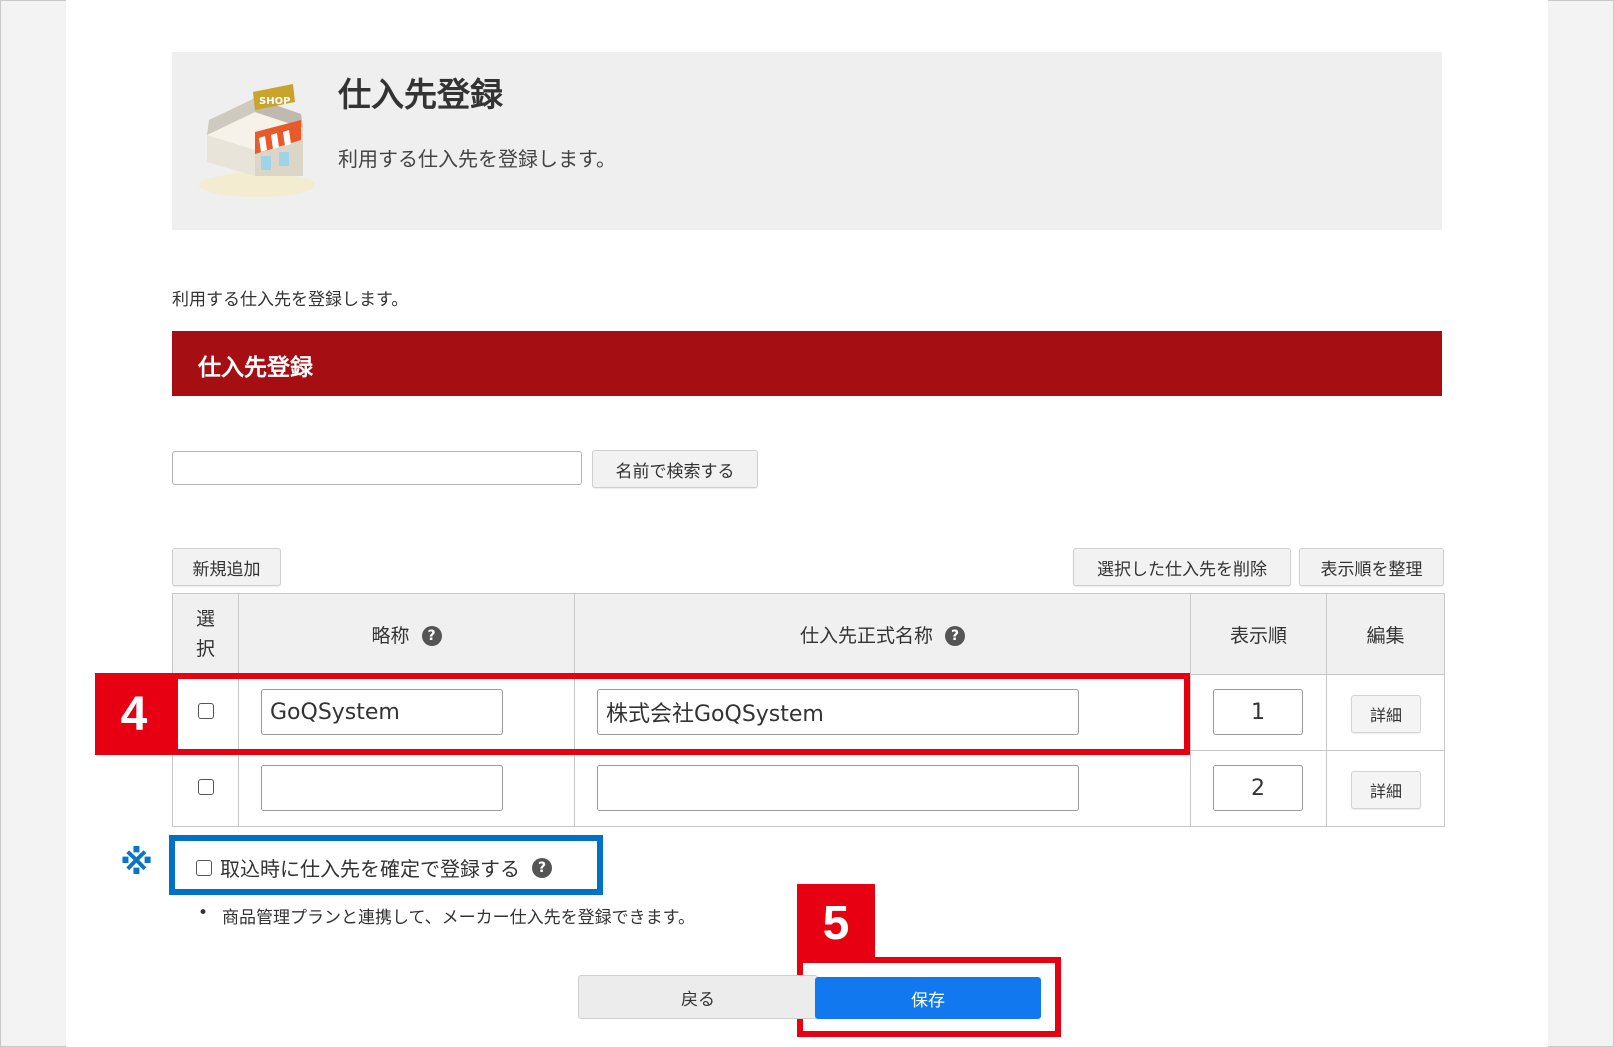 The height and width of the screenshot is (1047, 1614). What do you see at coordinates (205, 786) in the screenshot?
I see `row-select-checkbox` at bounding box center [205, 786].